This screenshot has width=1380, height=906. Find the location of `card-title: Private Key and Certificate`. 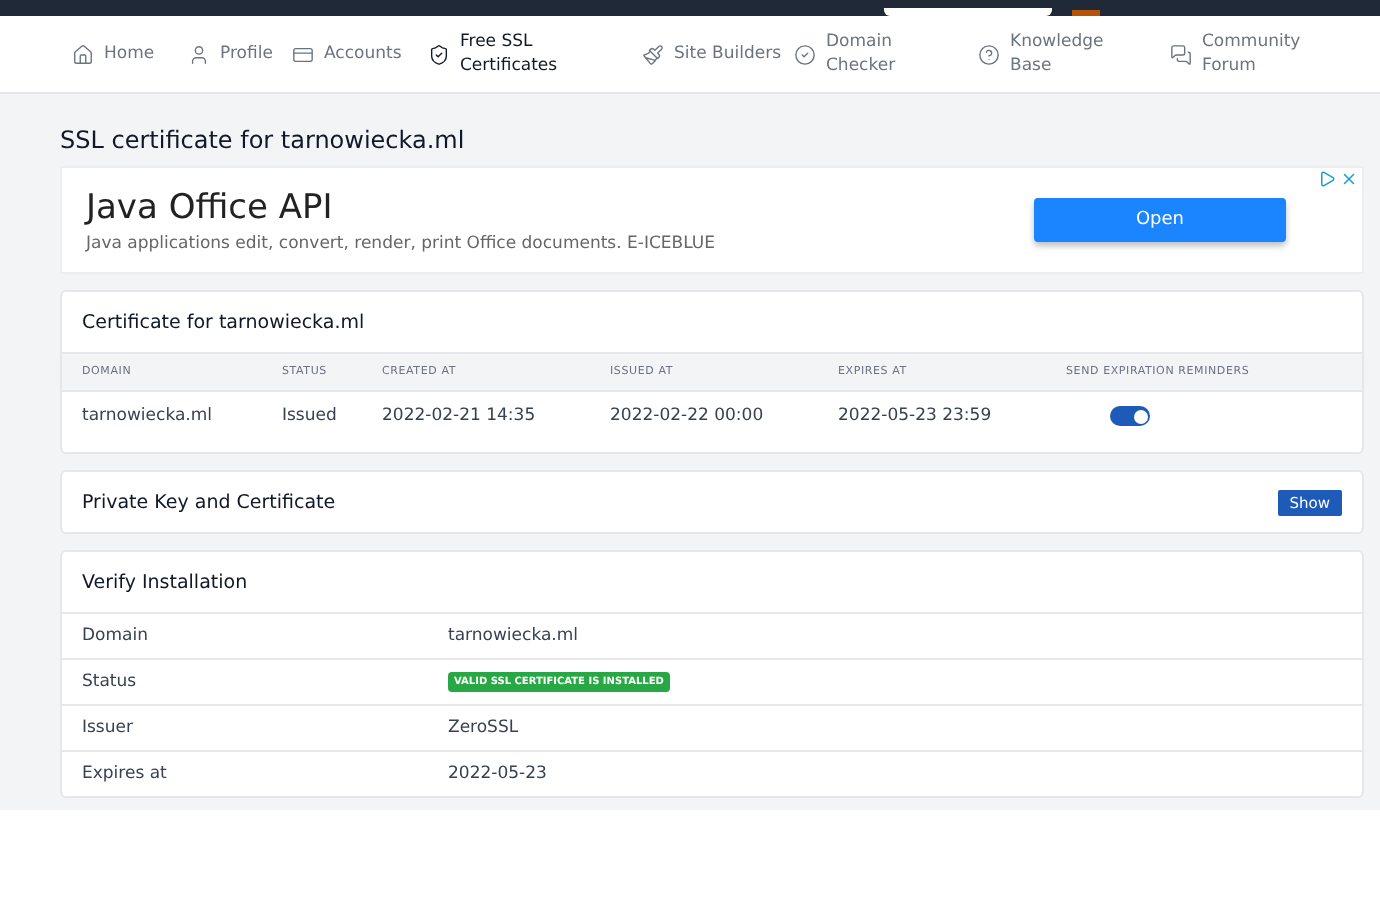

card-title: Private Key and Certificate is located at coordinates (209, 502).